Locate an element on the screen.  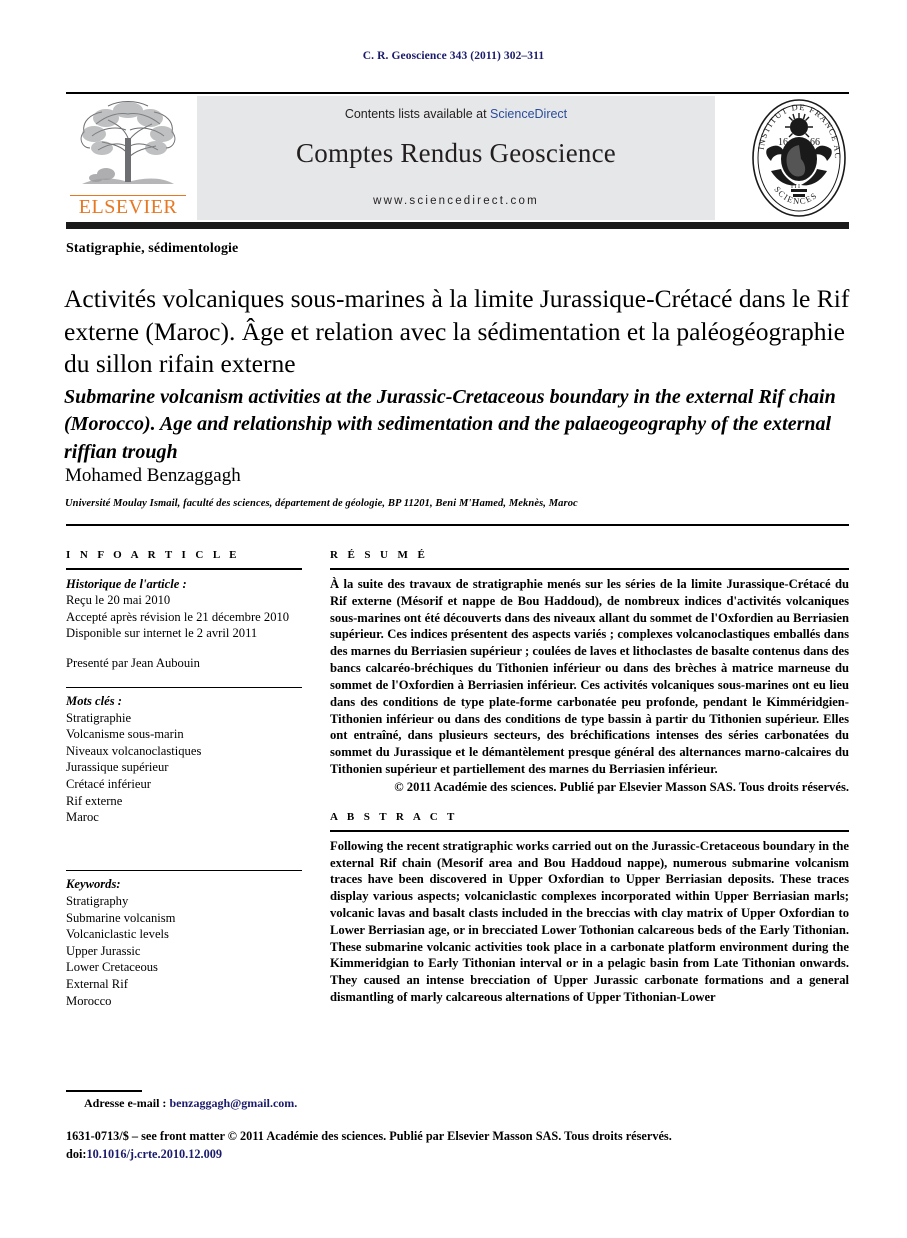
keyword-fr-item: Niveaux volcanoclastiques is located at coordinates (134, 750).